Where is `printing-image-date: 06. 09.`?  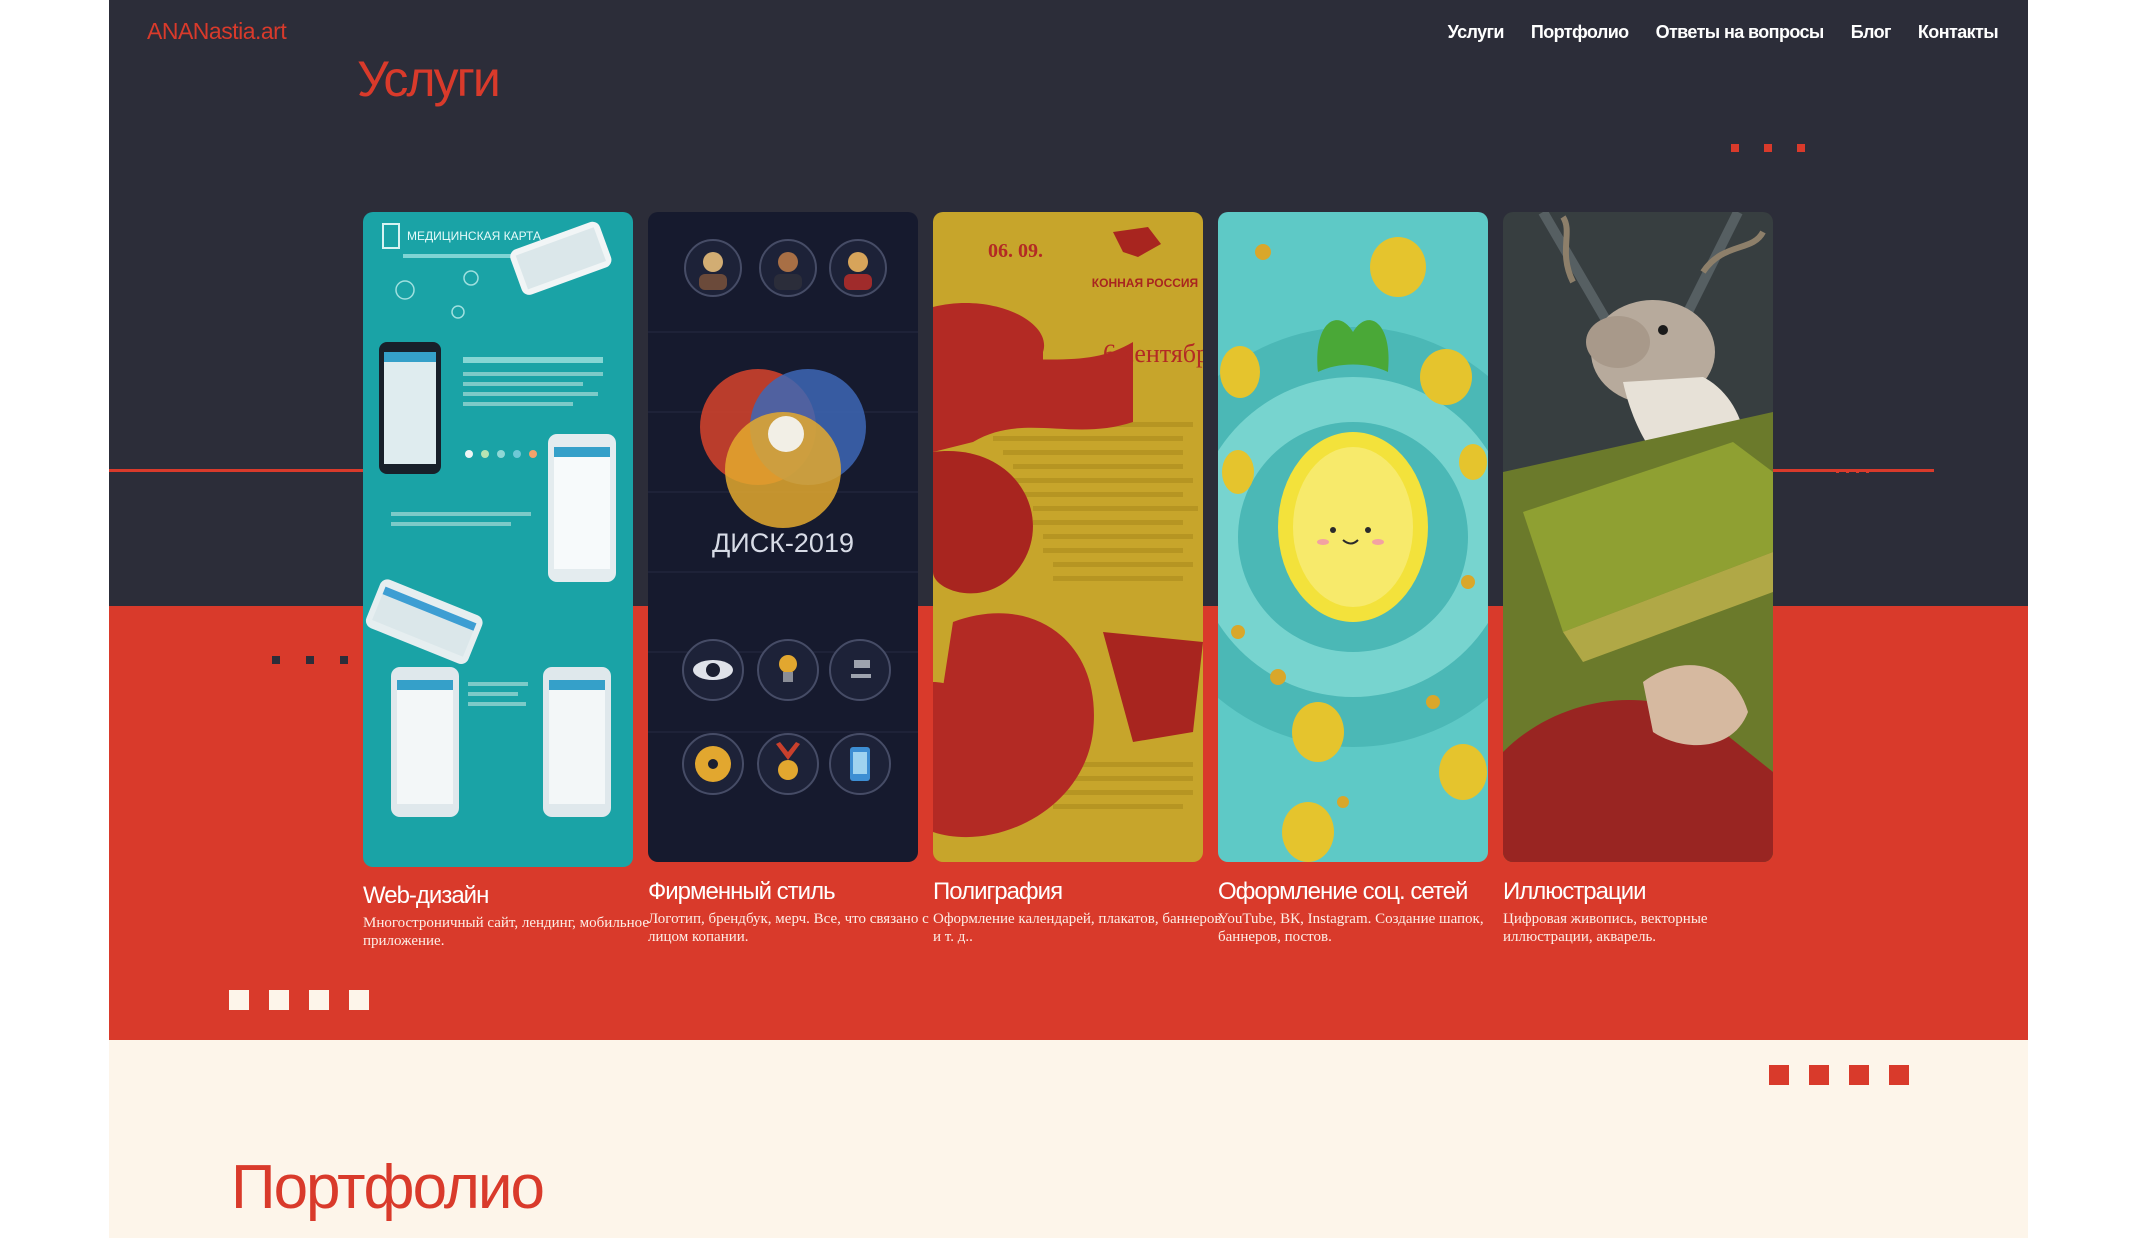 printing-image-date: 06. 09. is located at coordinates (1015, 251).